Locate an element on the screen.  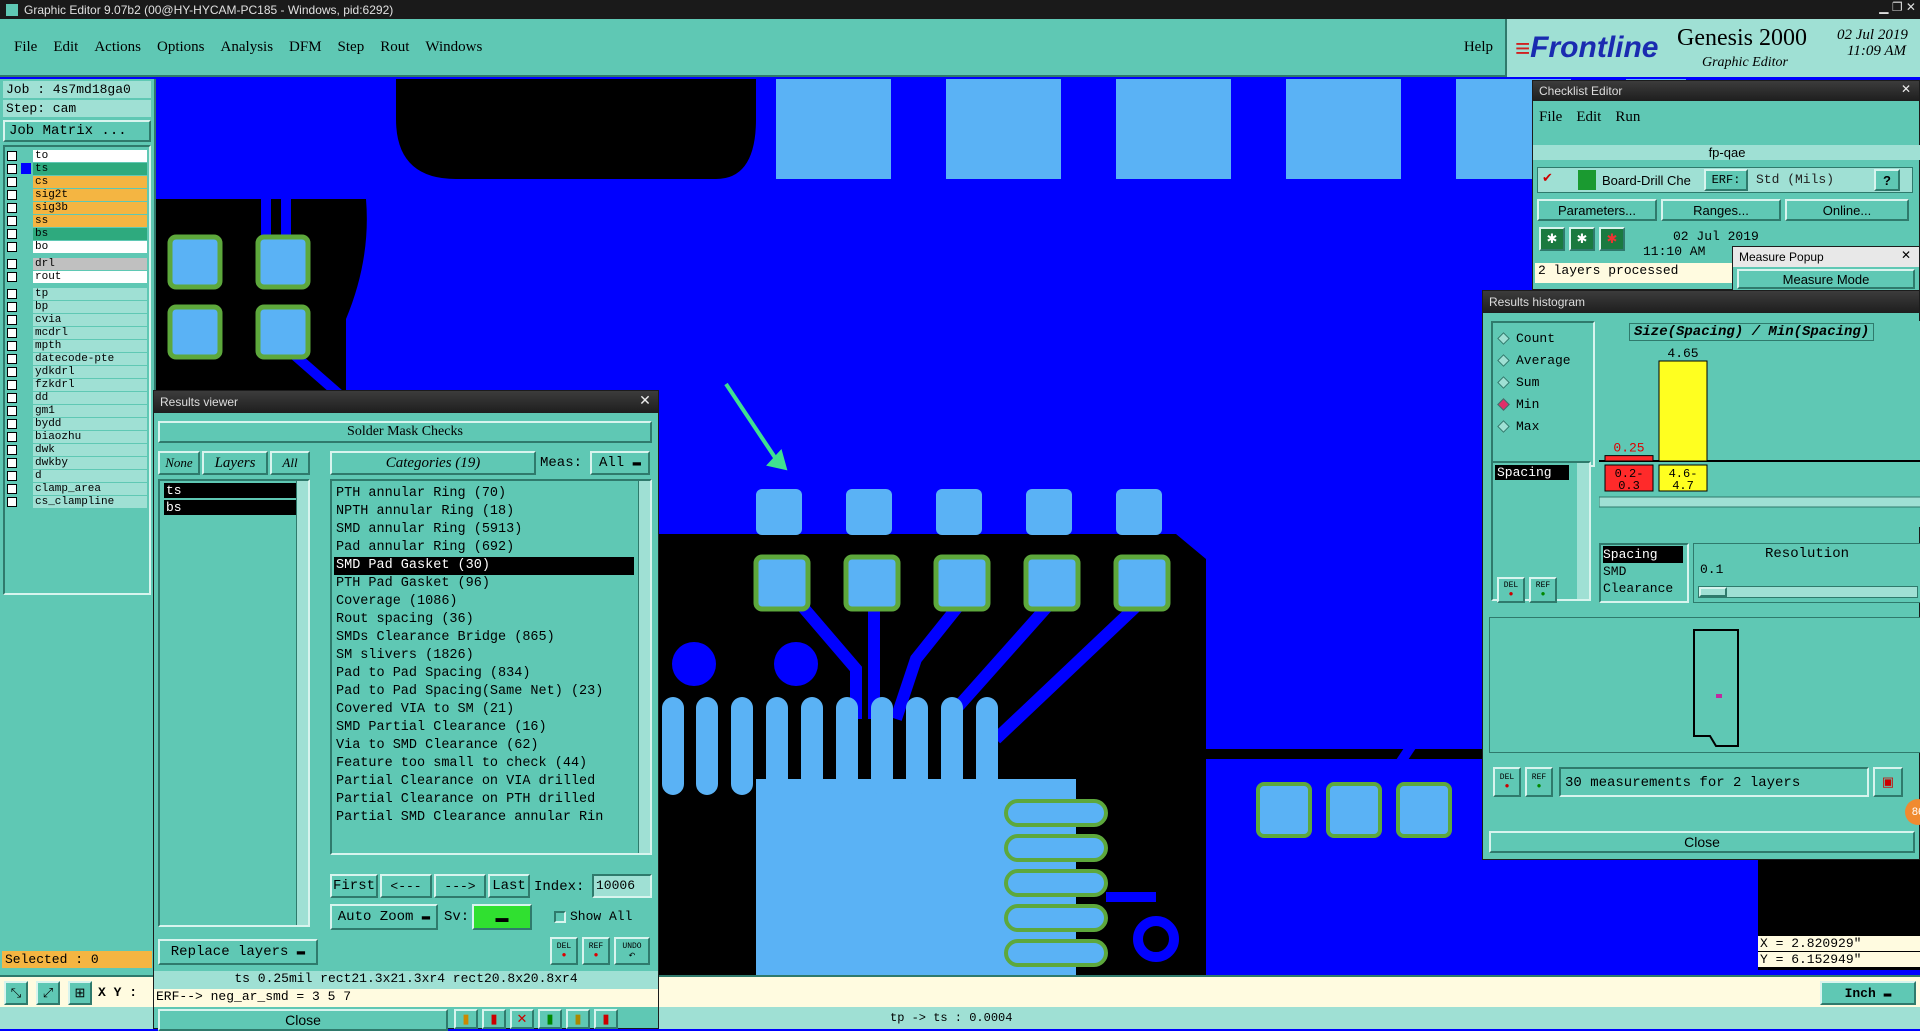
histogram-bar is located at coordinates (1683, 411).